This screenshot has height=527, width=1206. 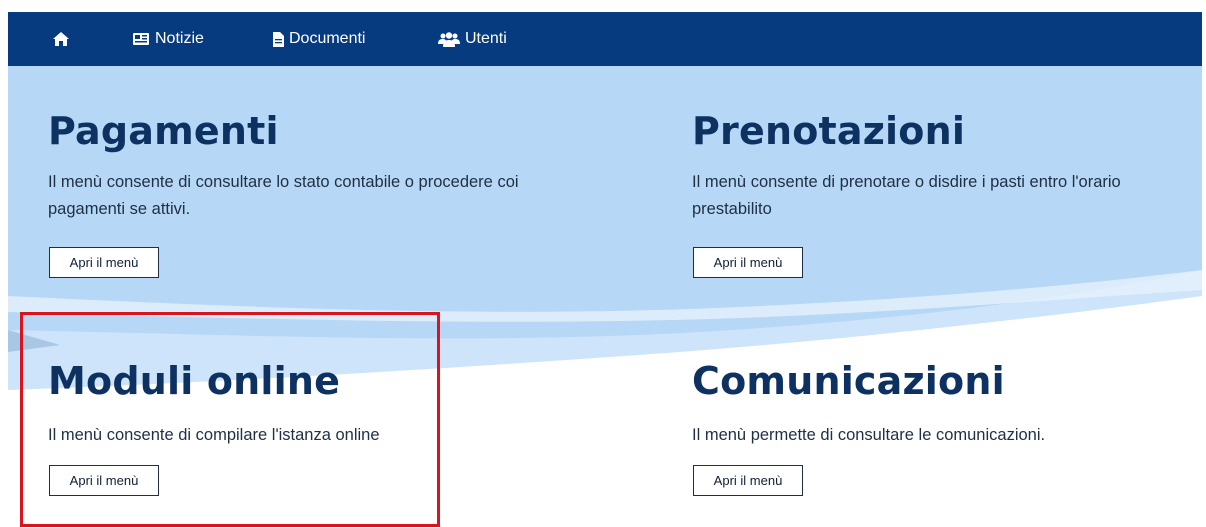 What do you see at coordinates (61, 39) in the screenshot?
I see `home-icon` at bounding box center [61, 39].